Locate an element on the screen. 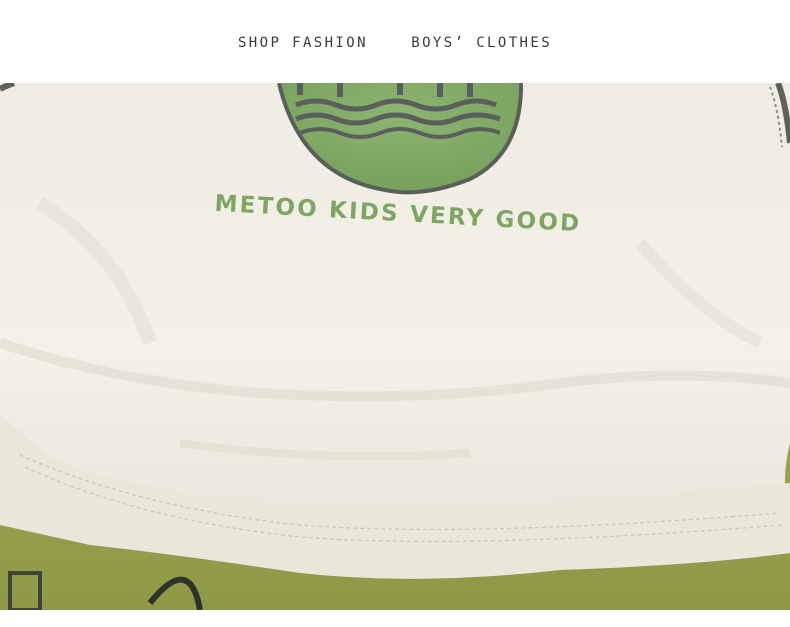  header-banner: SHOP FASHION BOYS’ CLOTHES is located at coordinates (395, 41).